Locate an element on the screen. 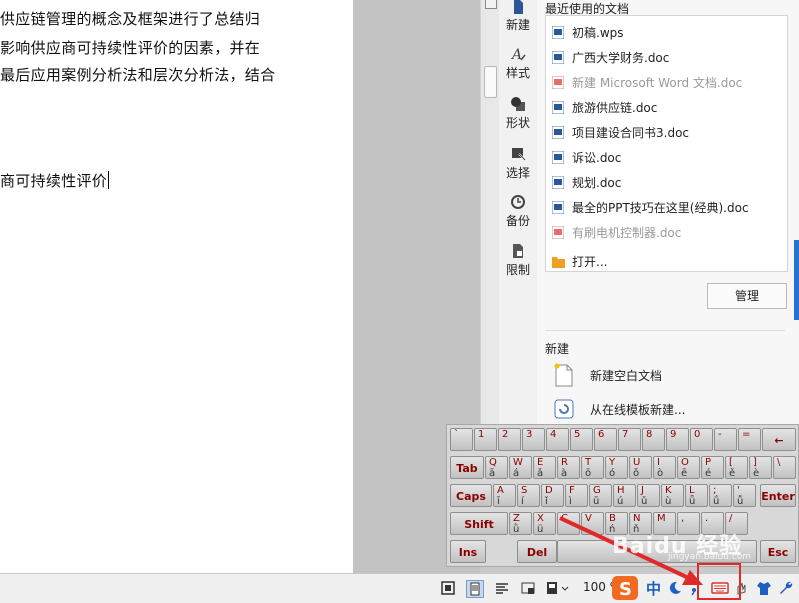 This screenshot has width=799, height=603. key-D: Dǐ is located at coordinates (552, 495).